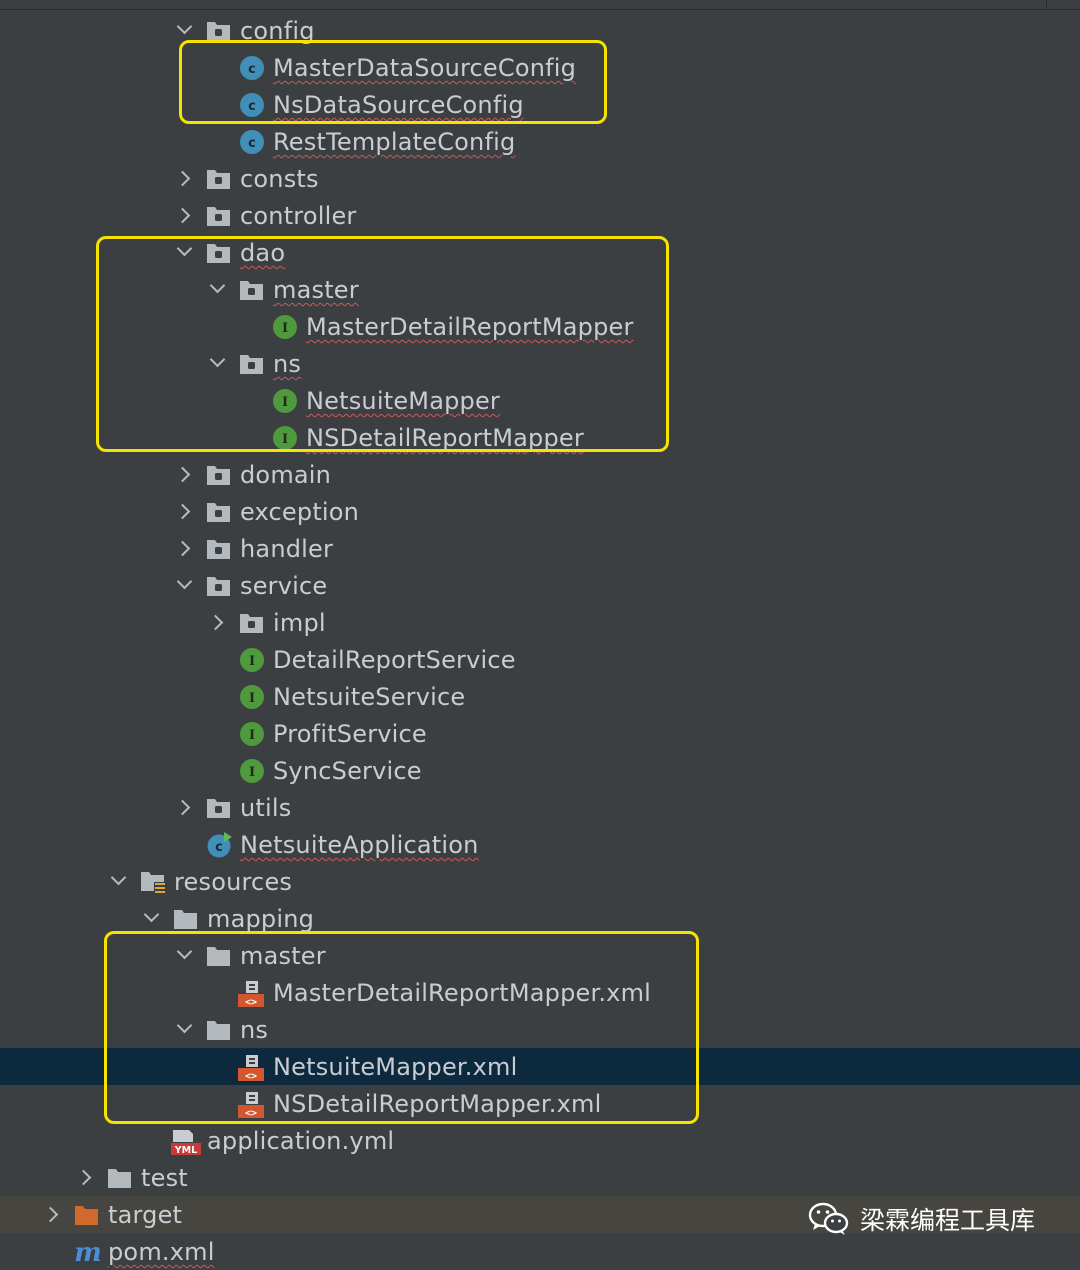 This screenshot has width=1080, height=1270. I want to click on tree-item-label: NetsuiteMapper, so click(403, 401).